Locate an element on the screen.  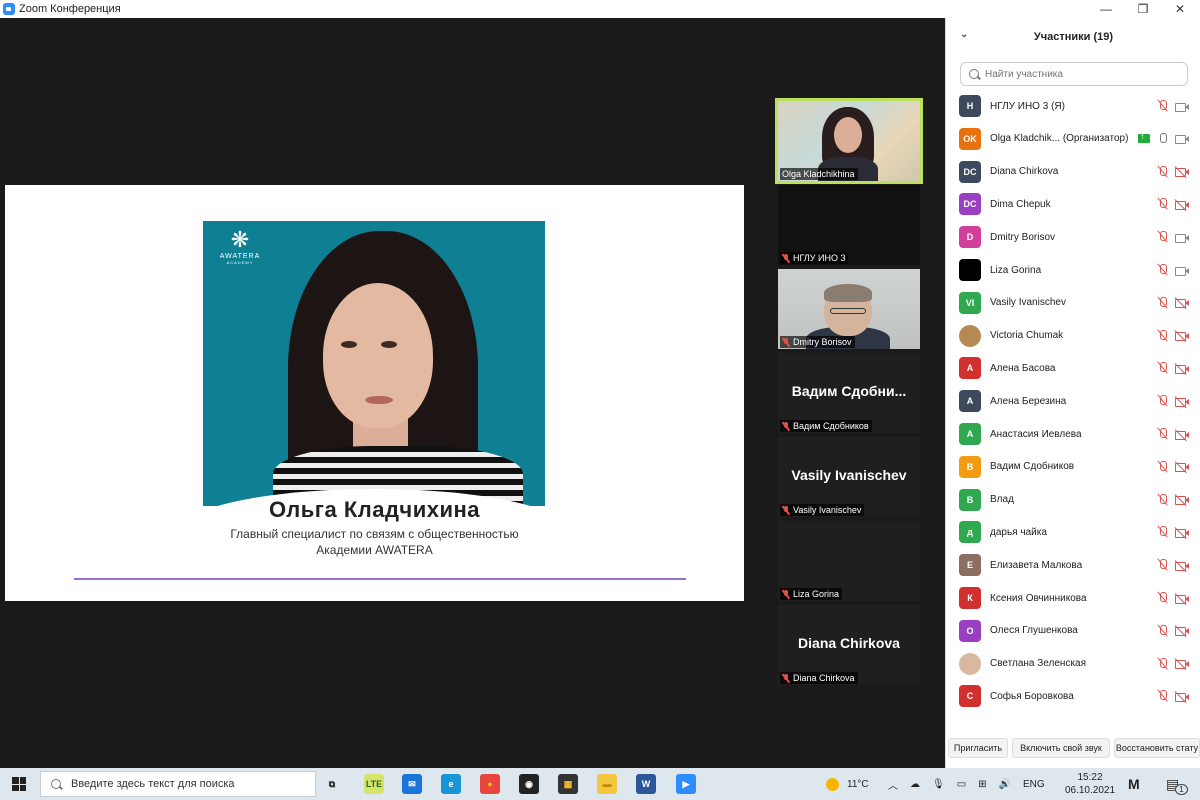
video-thumb-vasily: Vasily Ivanischev Vasily Ivanischev is located at coordinates (849, 477).